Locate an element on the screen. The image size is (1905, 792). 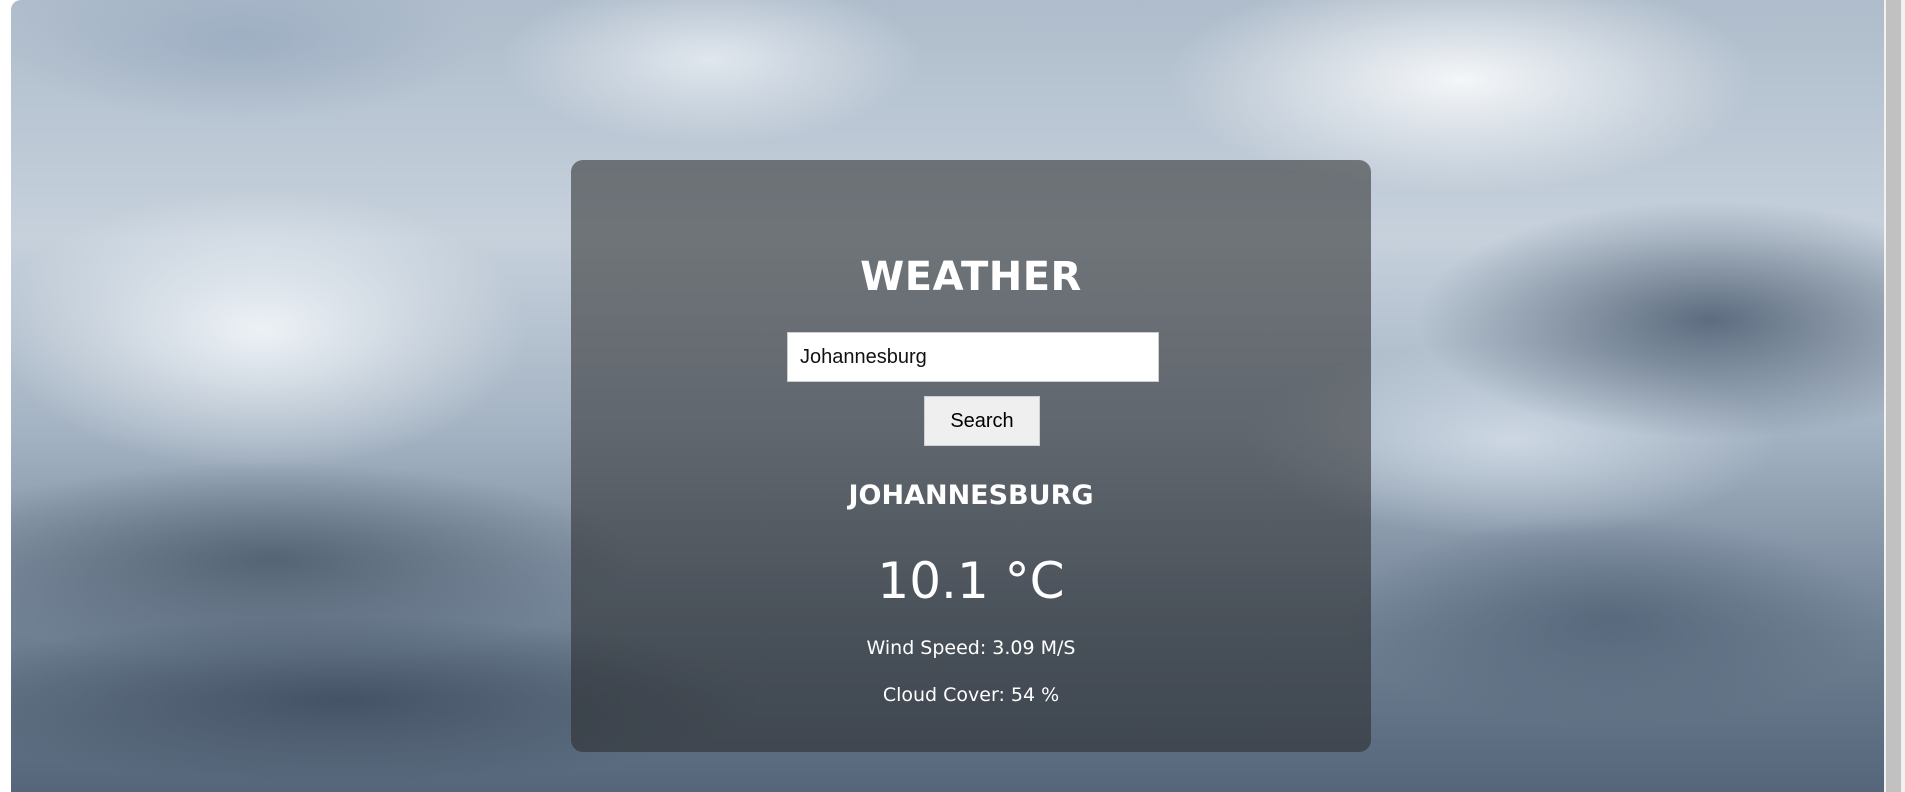
vertical-scrollbar is located at coordinates (1894, 396).